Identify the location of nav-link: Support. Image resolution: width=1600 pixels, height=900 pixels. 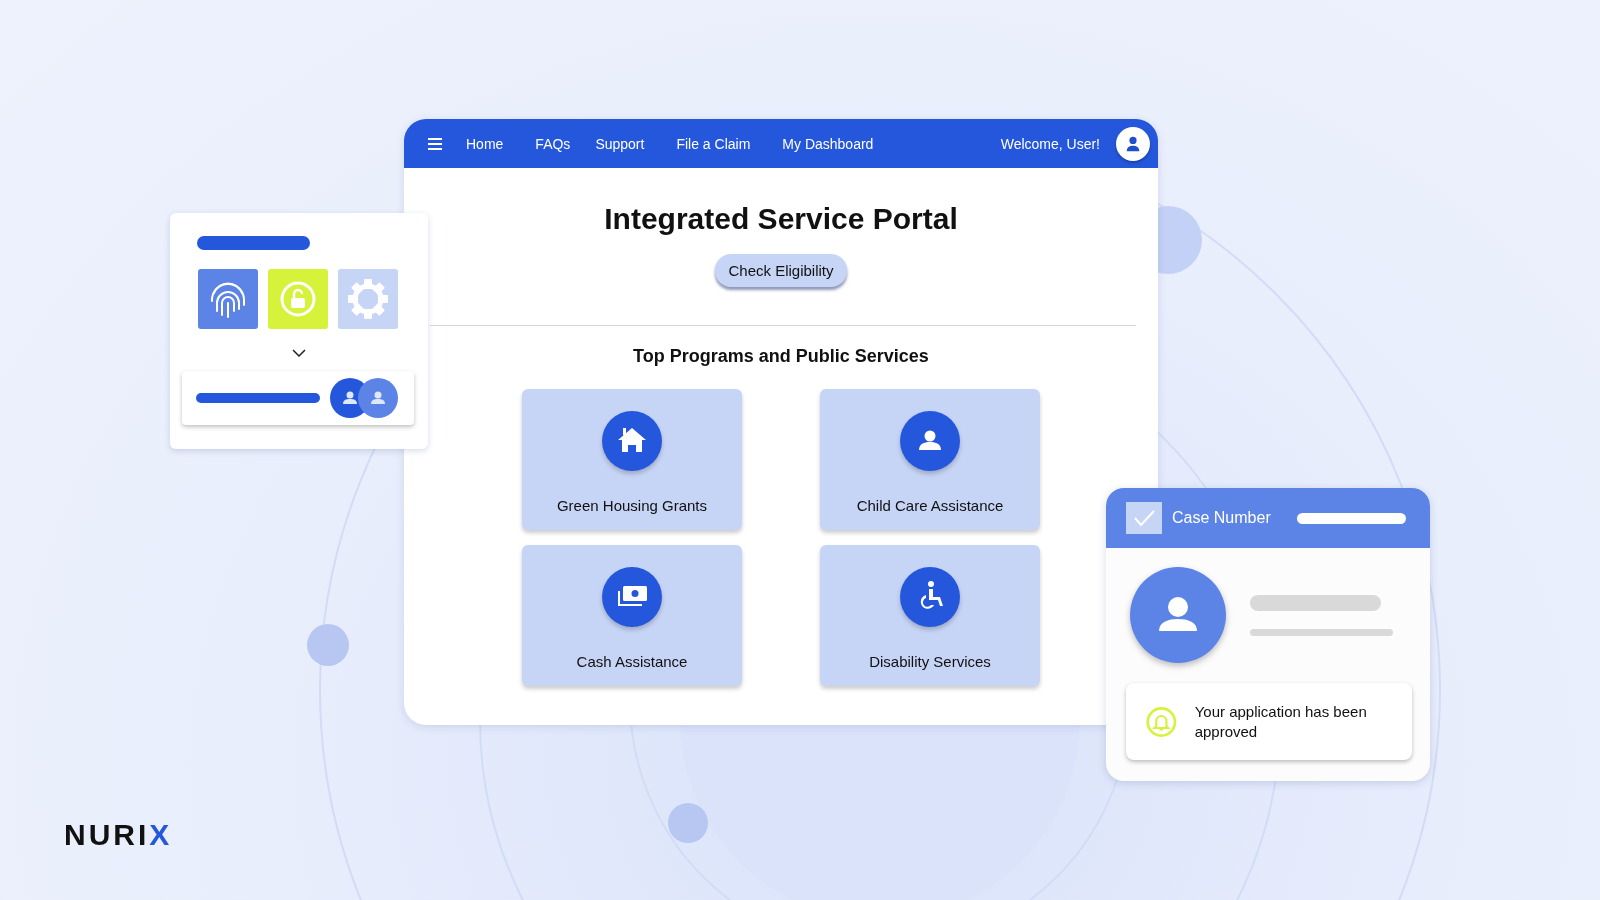
(620, 143).